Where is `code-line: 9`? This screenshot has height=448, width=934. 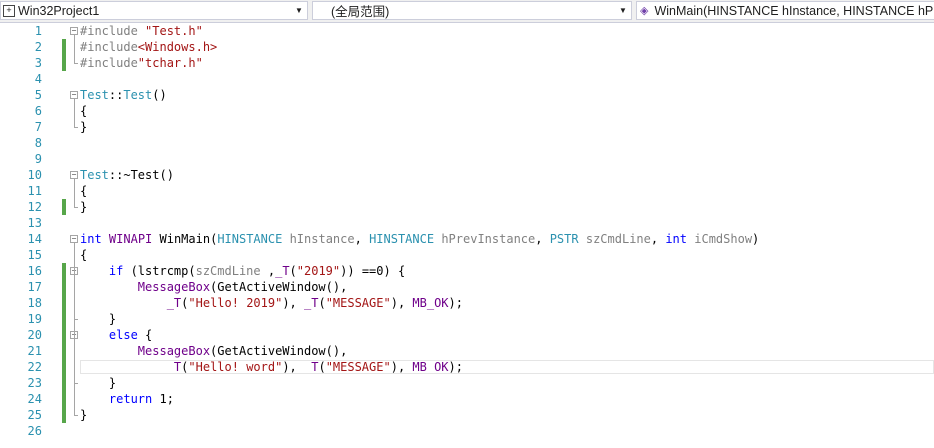
code-line: 9 is located at coordinates (467, 159).